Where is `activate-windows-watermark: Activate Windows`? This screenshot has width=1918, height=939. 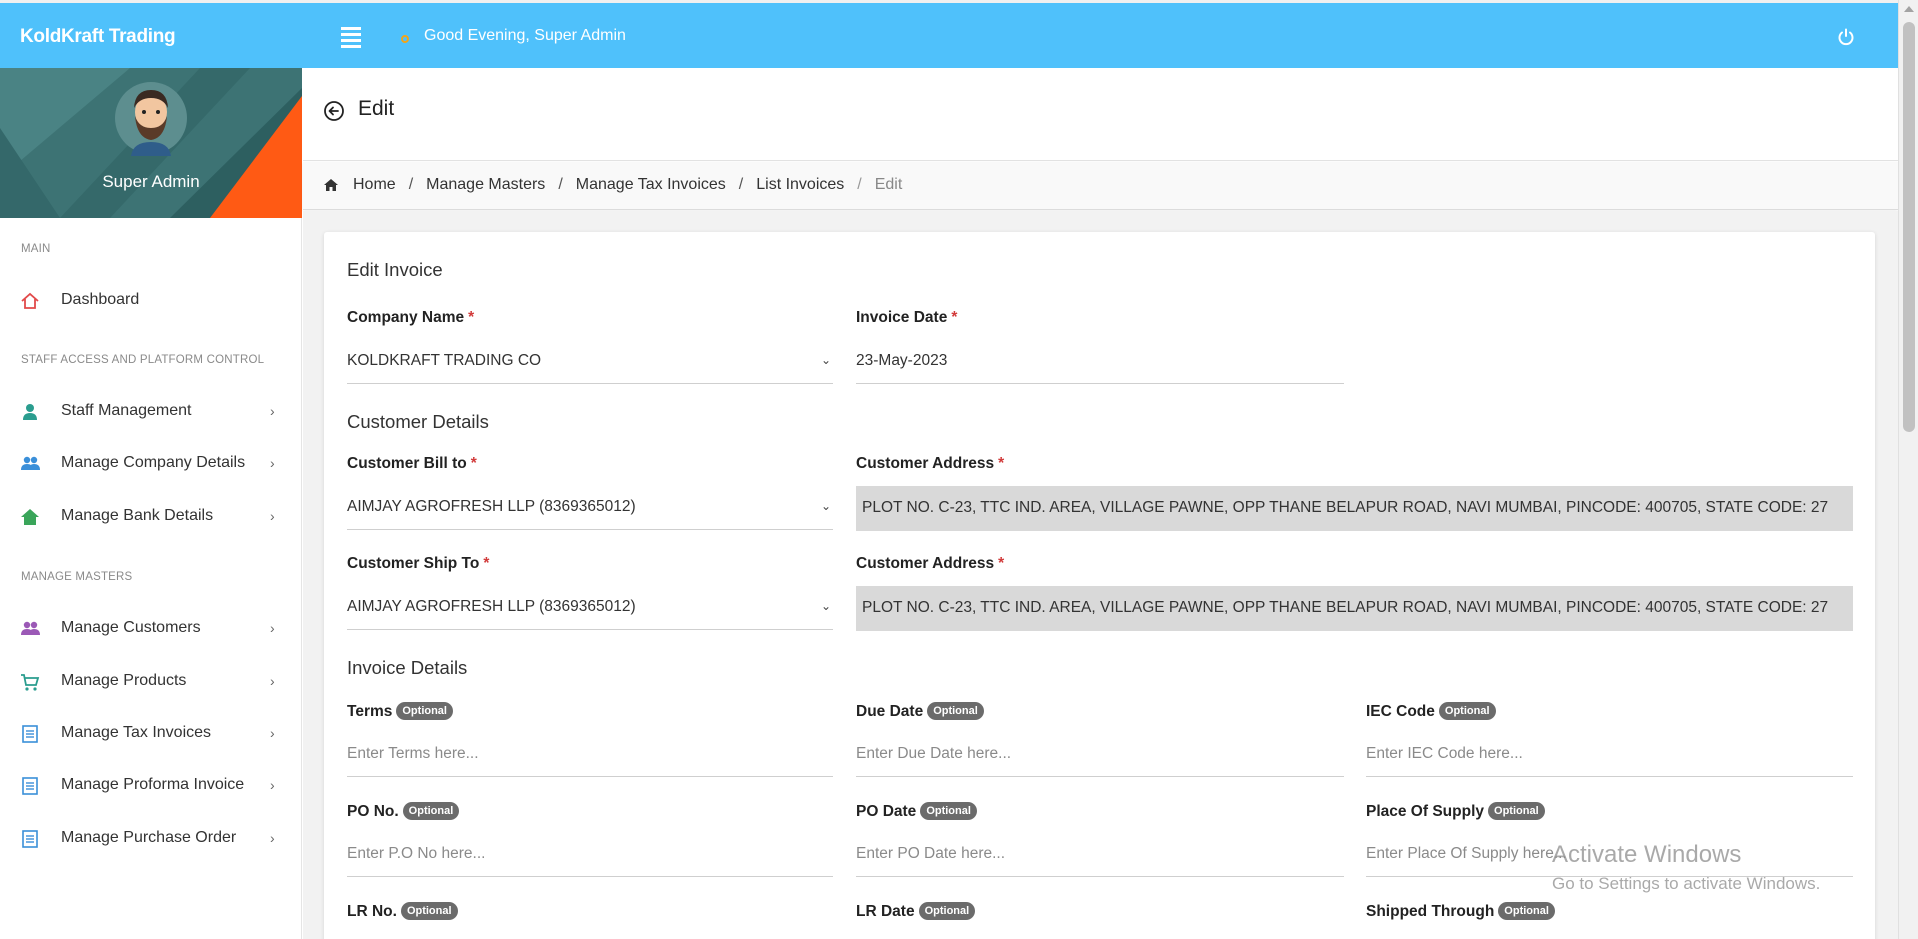 activate-windows-watermark: Activate Windows is located at coordinates (1647, 854).